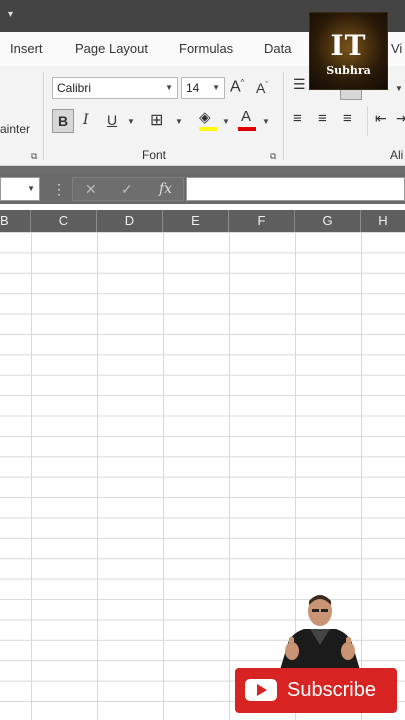 The height and width of the screenshot is (720, 405). I want to click on font-color-swatch, so click(247, 129).